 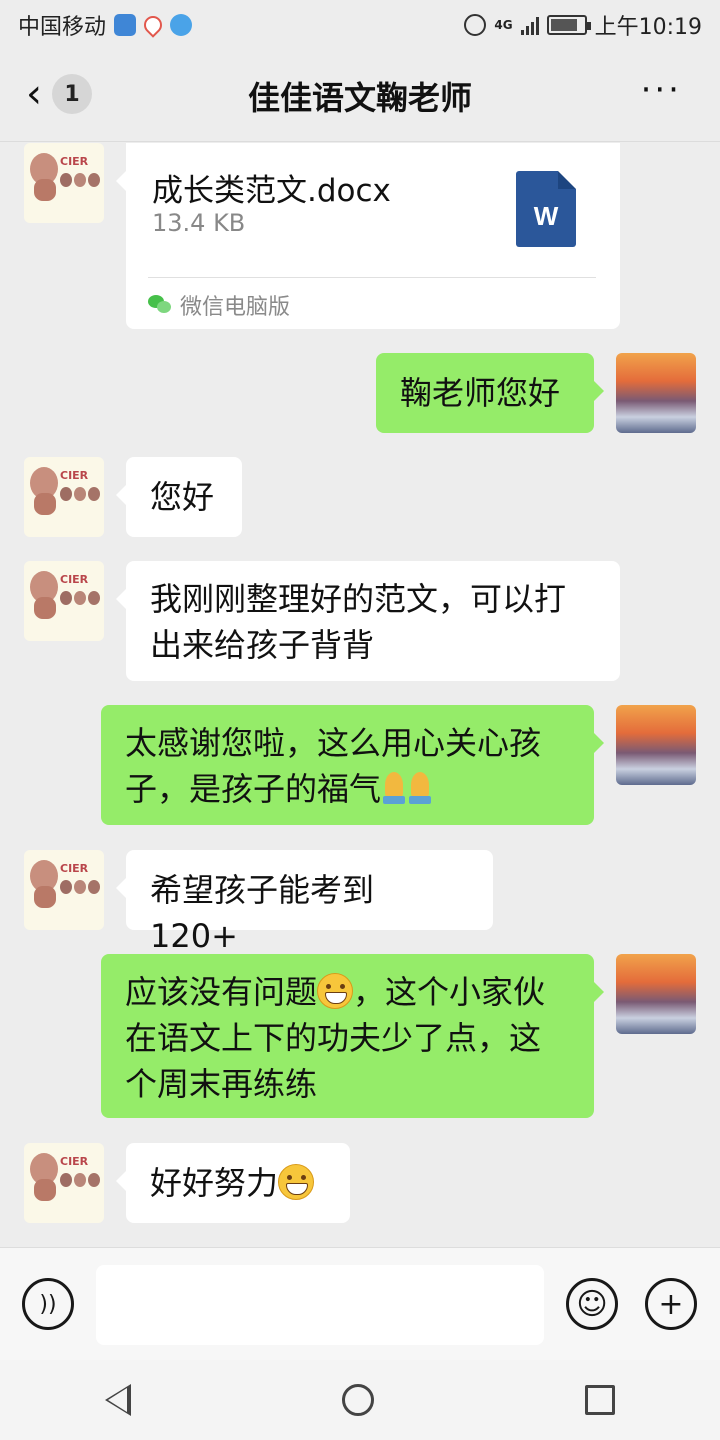 I want to click on status-left: 中国移动, so click(x=105, y=25).